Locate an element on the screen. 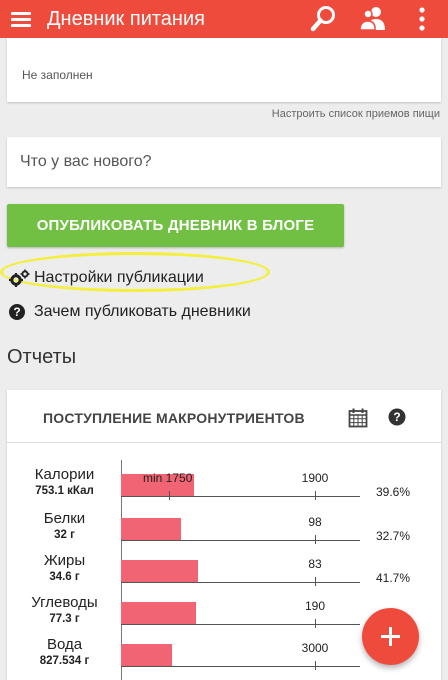  macro-name: Жиры is located at coordinates (64, 560).